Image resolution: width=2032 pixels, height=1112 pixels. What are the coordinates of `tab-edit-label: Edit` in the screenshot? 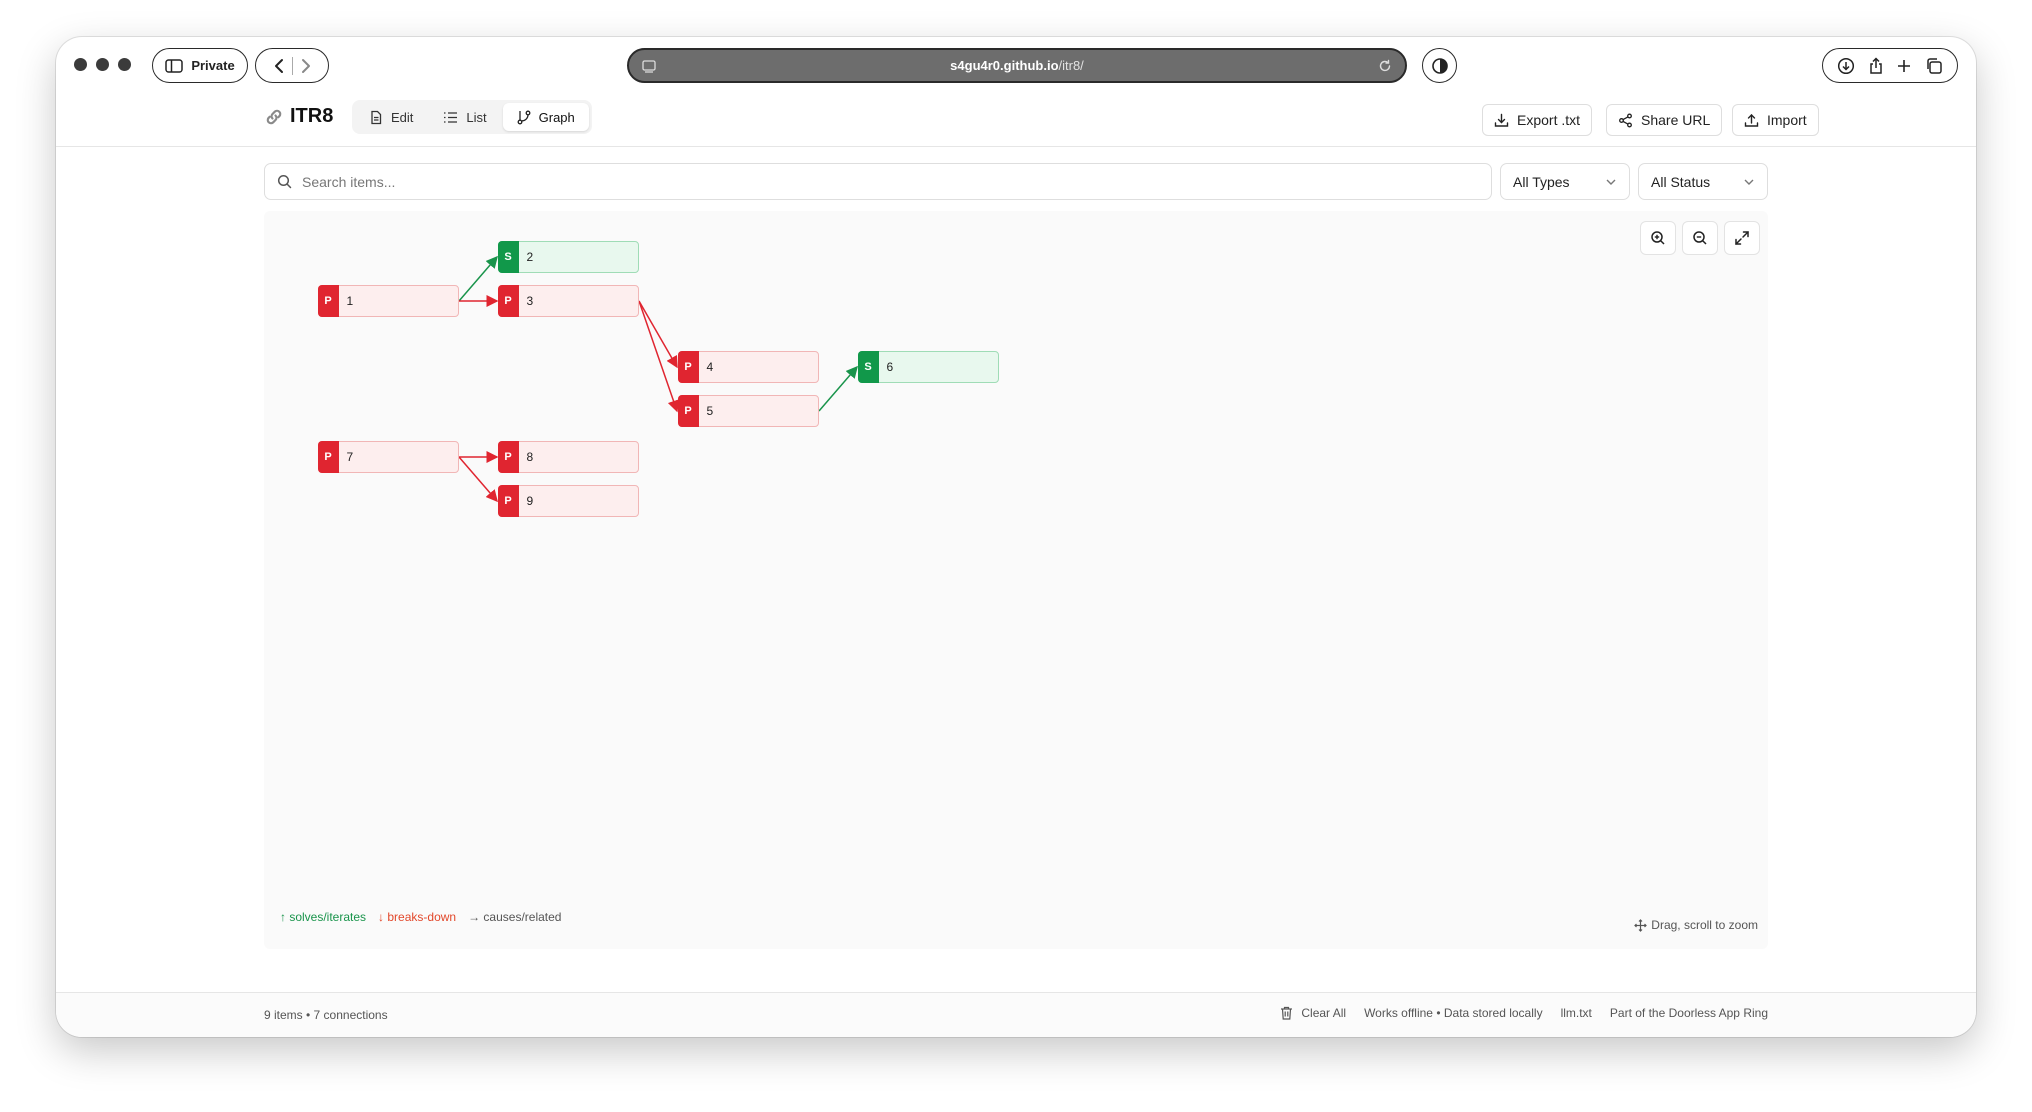 It's located at (402, 117).